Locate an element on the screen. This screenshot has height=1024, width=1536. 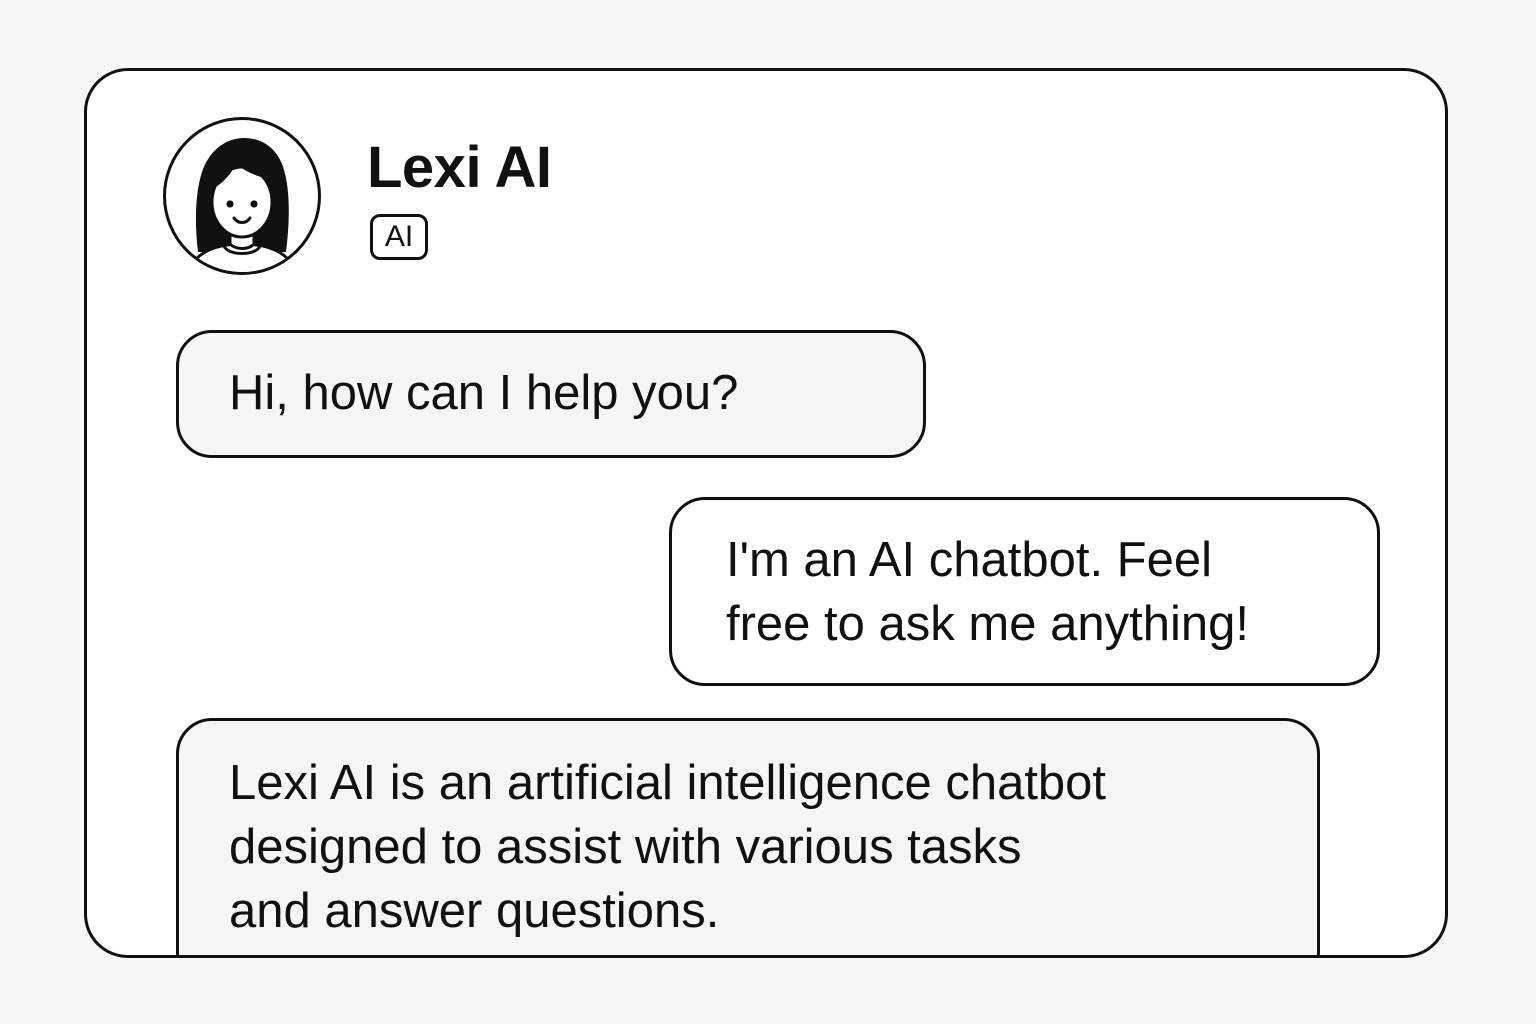
woman-avatar-icon is located at coordinates (242, 196).